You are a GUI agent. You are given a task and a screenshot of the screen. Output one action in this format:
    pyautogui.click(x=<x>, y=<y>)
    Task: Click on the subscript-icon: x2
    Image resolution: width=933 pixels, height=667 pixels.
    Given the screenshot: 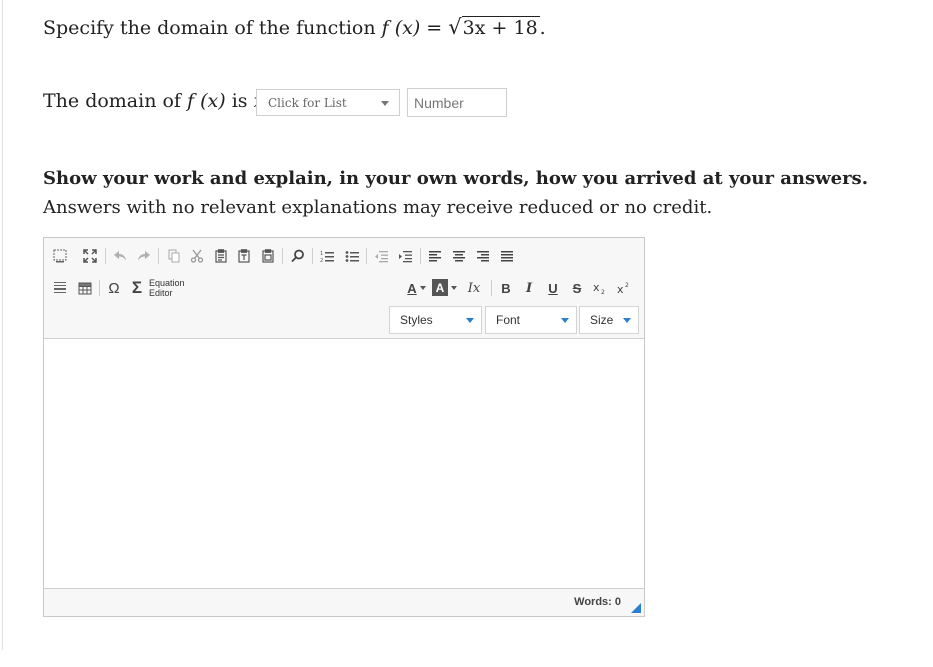 What is the action you would take?
    pyautogui.click(x=600, y=288)
    